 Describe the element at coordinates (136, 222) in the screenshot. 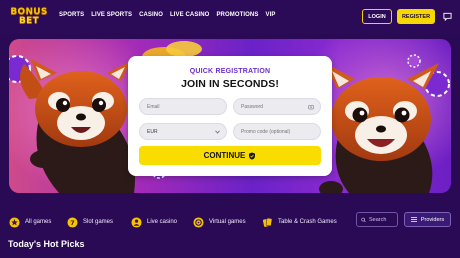

I see `dealer-icon` at that location.